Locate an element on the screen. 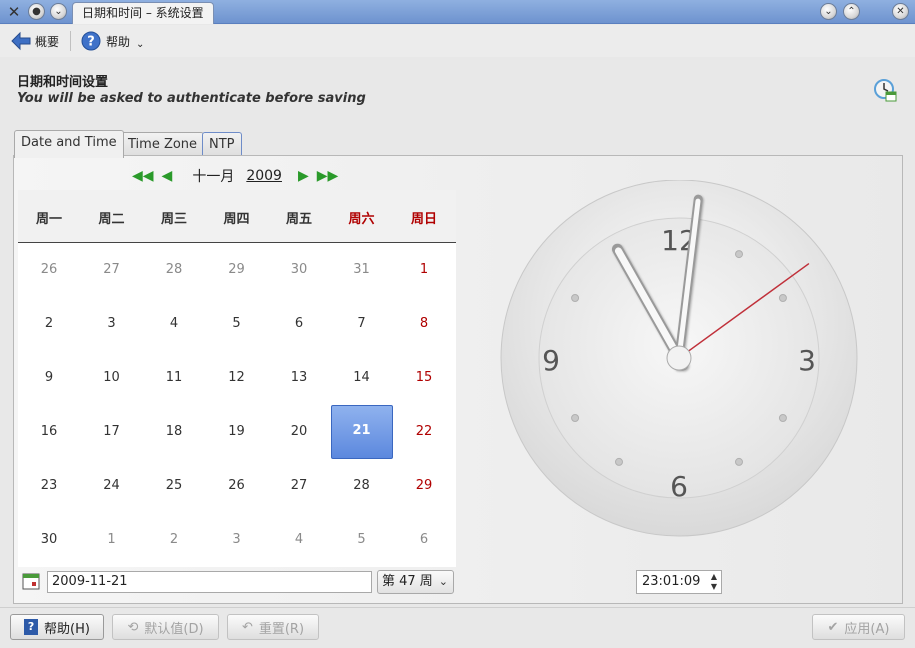  day-cell: 11 is located at coordinates (174, 378).